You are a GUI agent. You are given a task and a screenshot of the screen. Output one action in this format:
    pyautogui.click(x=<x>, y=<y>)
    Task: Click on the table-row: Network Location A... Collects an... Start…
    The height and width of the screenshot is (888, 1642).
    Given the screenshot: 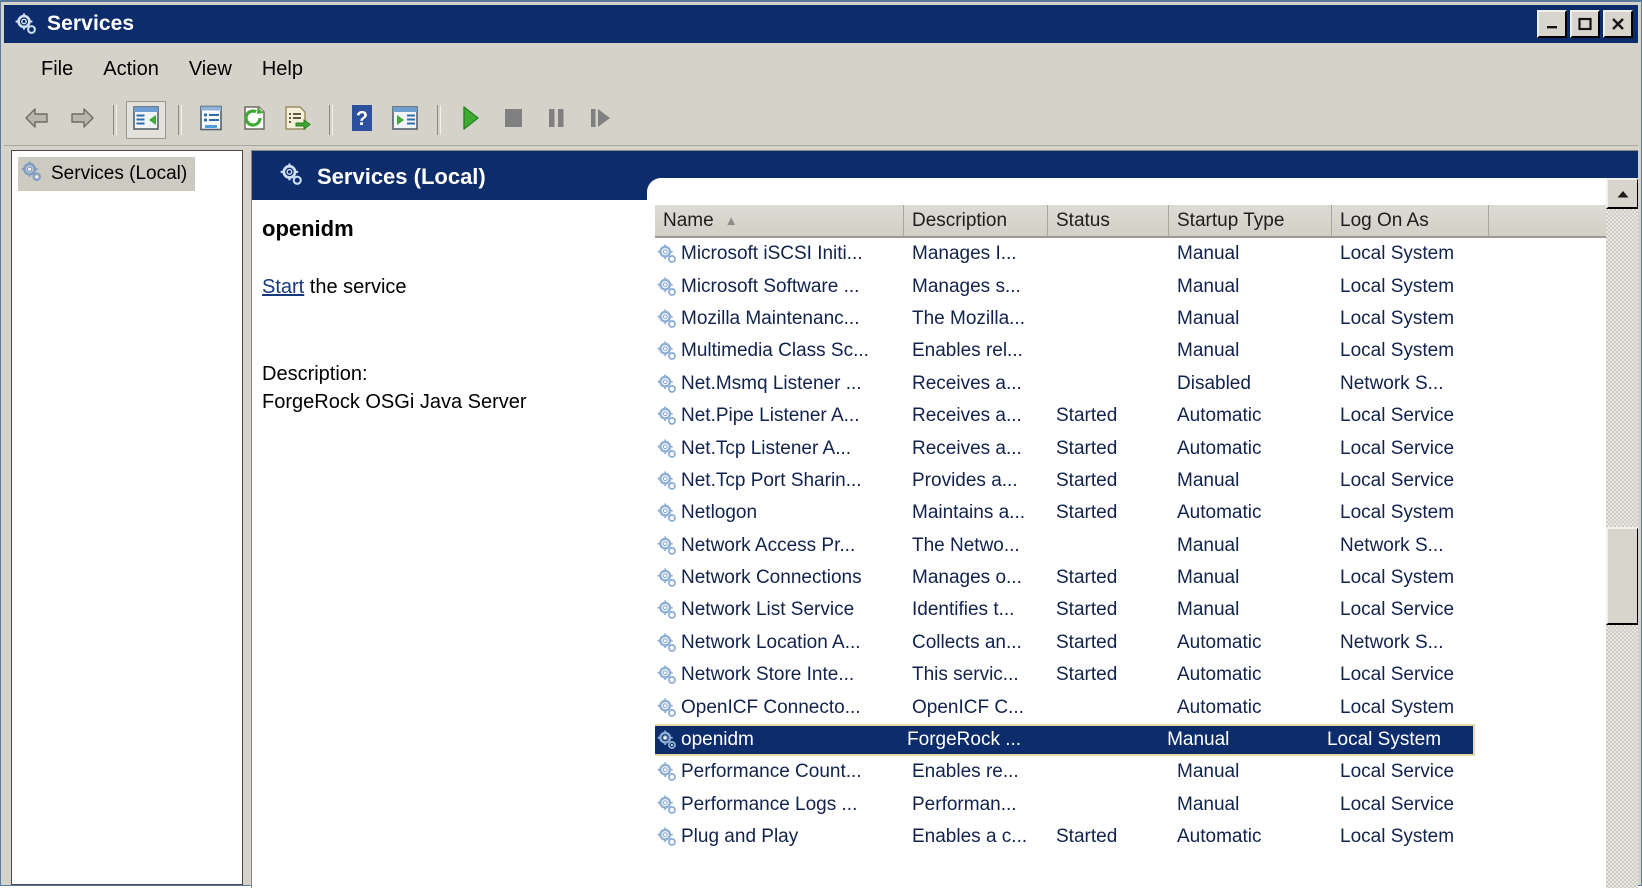 What is the action you would take?
    pyautogui.click(x=1146, y=643)
    